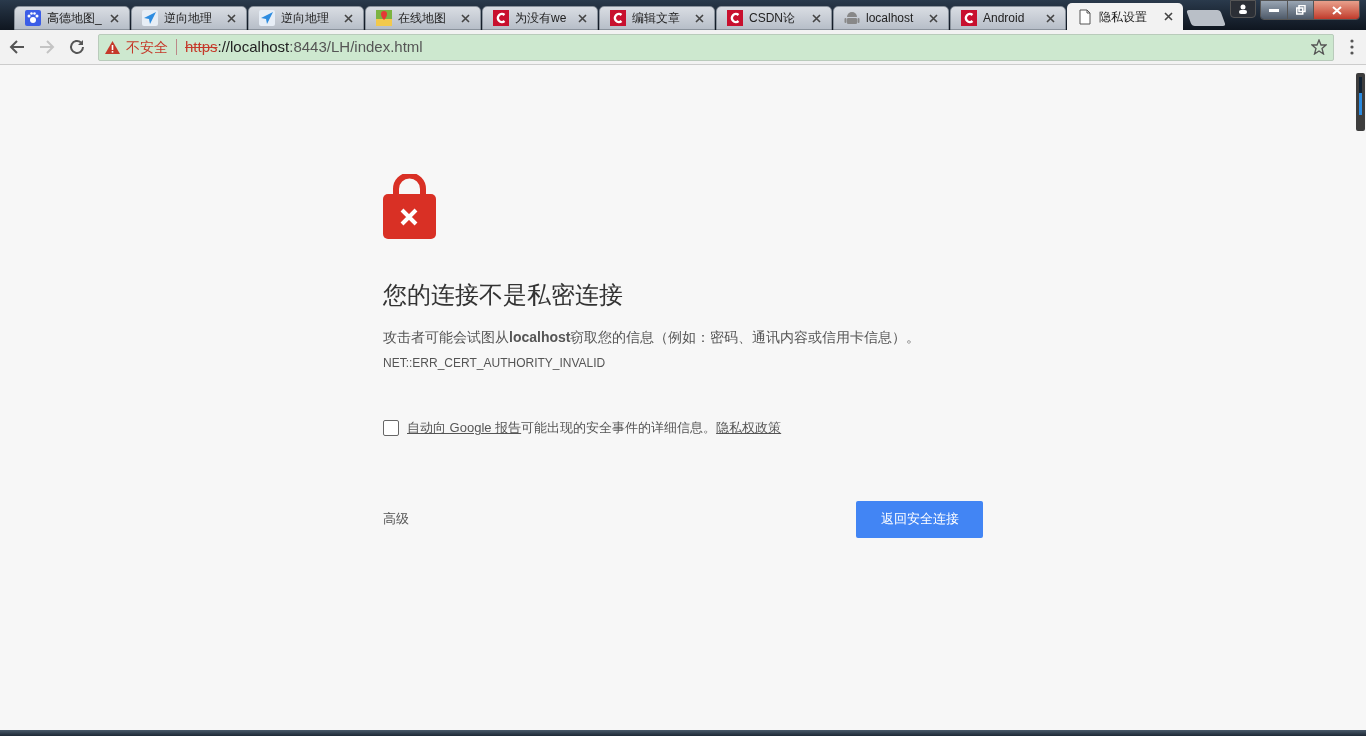  Describe the element at coordinates (409, 206) in the screenshot. I see `lock-error-icon` at that location.